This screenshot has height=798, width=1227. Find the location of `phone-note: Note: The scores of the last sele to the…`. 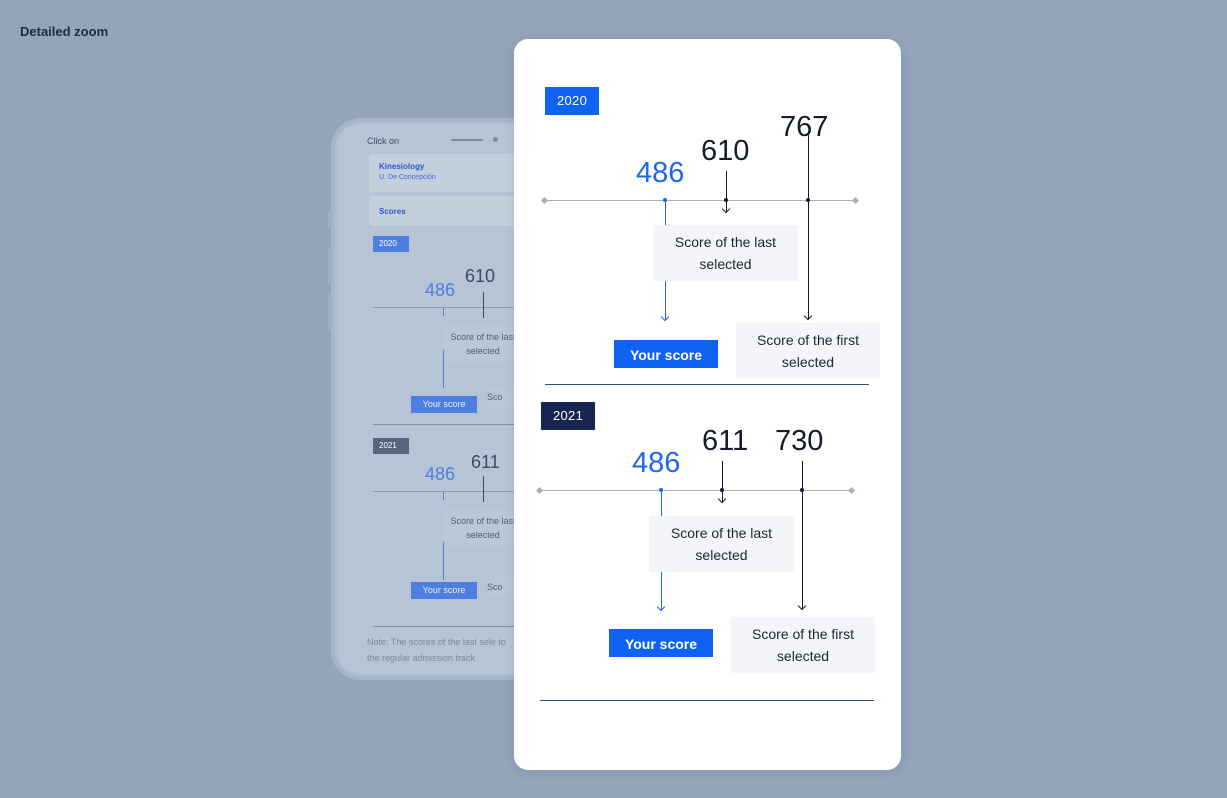

phone-note: Note: The scores of the last sele to the… is located at coordinates (436, 650).